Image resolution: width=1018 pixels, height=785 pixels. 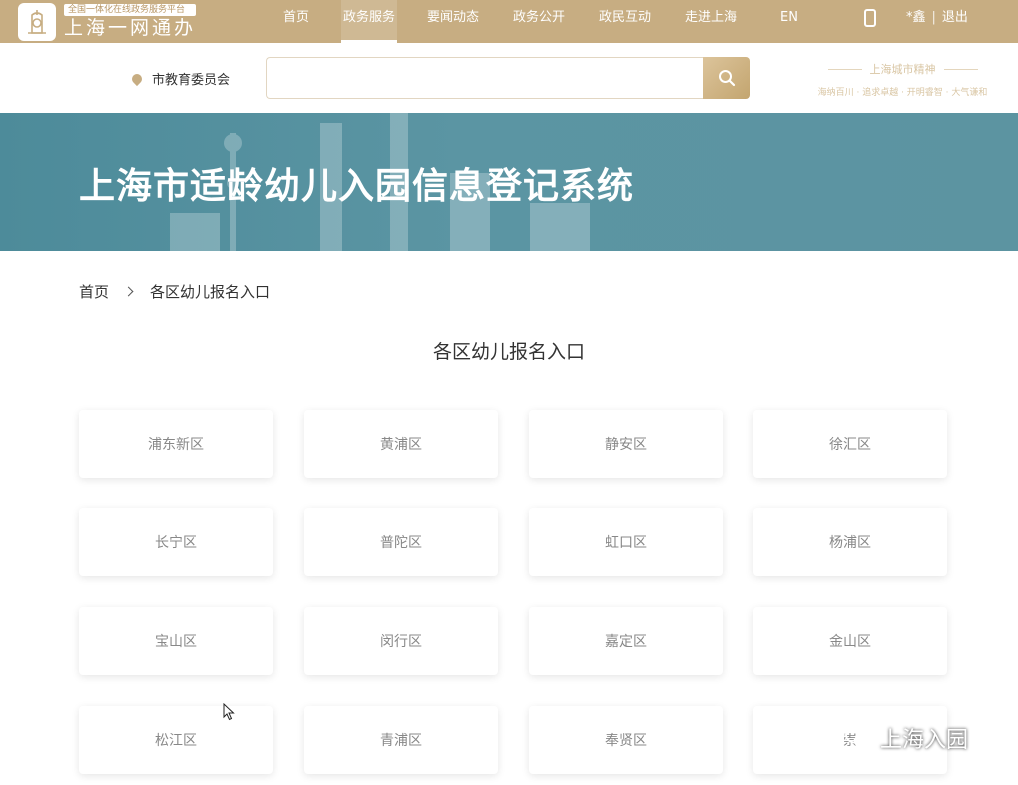 I want to click on nav-government-affairs: 政务公开, so click(x=539, y=21).